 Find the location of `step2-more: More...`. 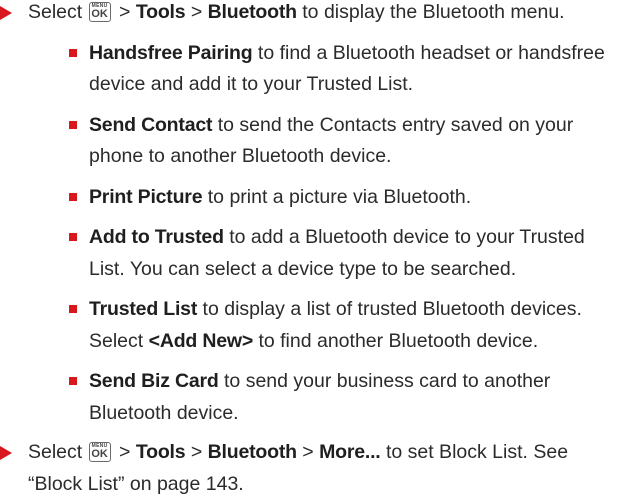

step2-more: More... is located at coordinates (350, 452).